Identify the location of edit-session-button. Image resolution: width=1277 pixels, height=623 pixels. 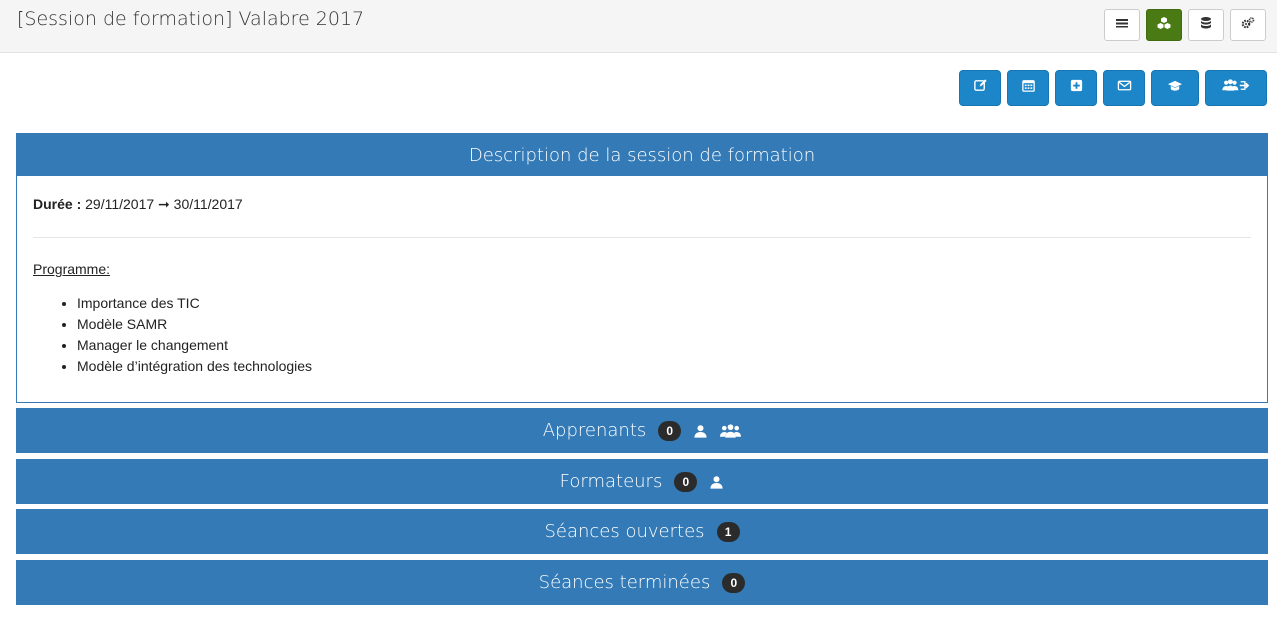
(980, 88).